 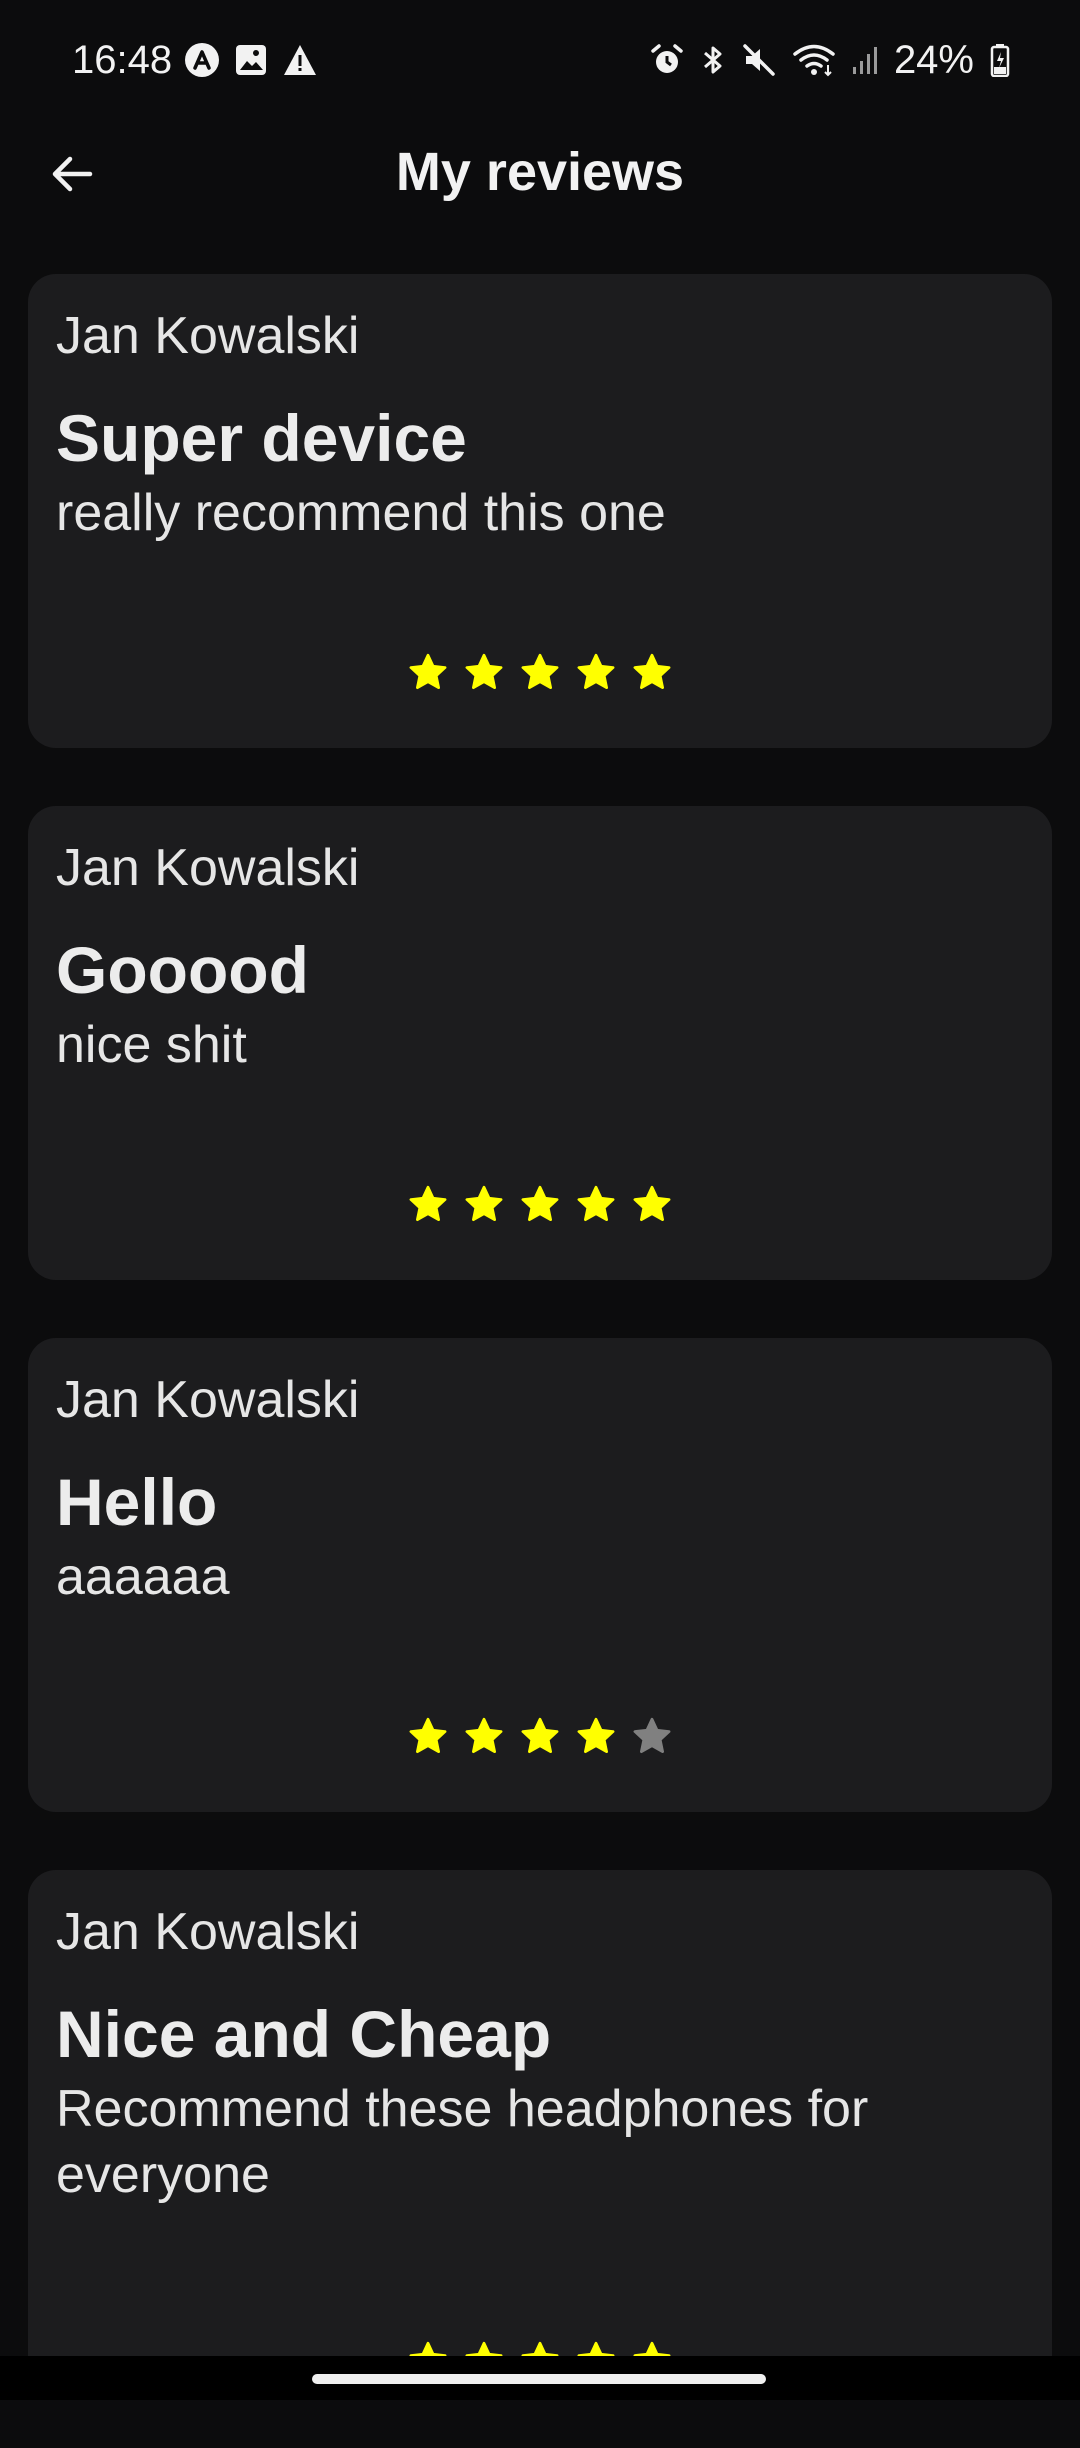 I want to click on review-body: really recommend this one, so click(x=361, y=513).